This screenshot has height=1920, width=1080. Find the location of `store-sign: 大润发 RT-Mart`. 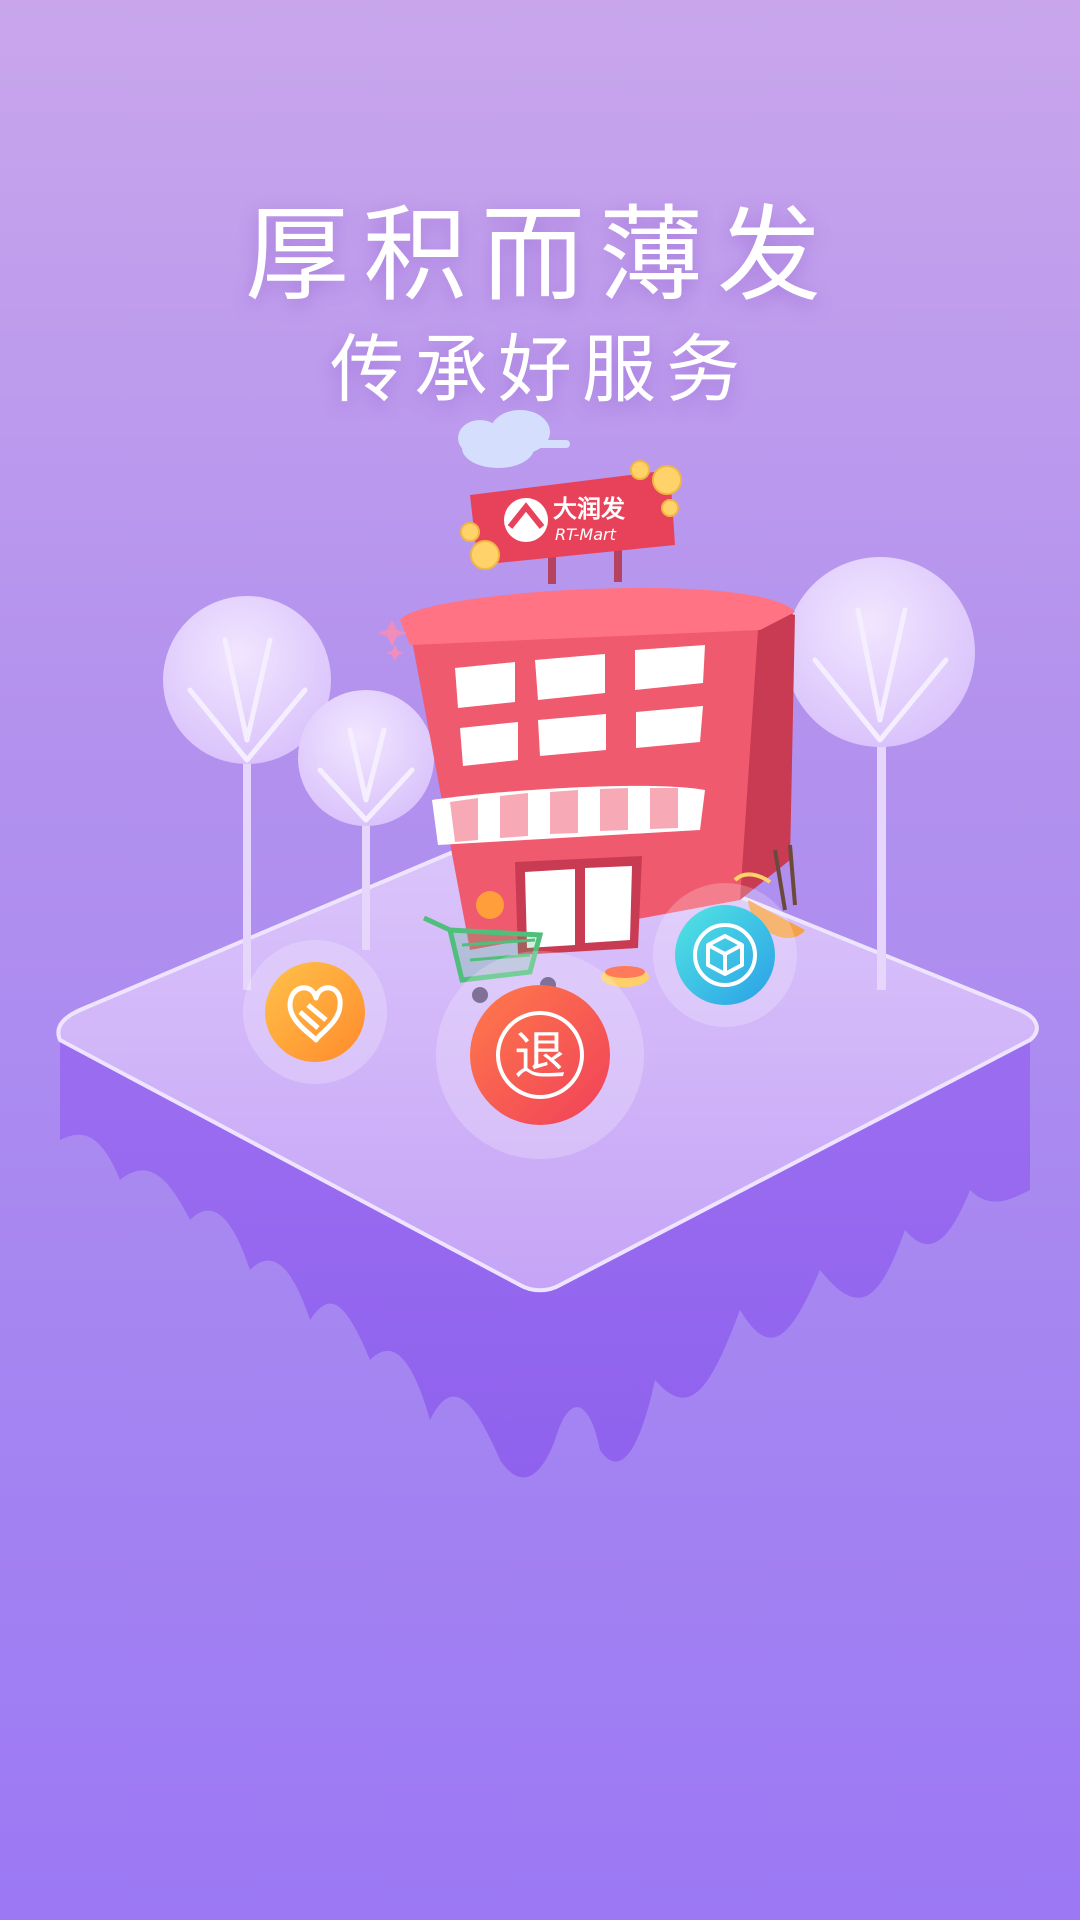

store-sign: 大润发 RT-Mart is located at coordinates (571, 522).